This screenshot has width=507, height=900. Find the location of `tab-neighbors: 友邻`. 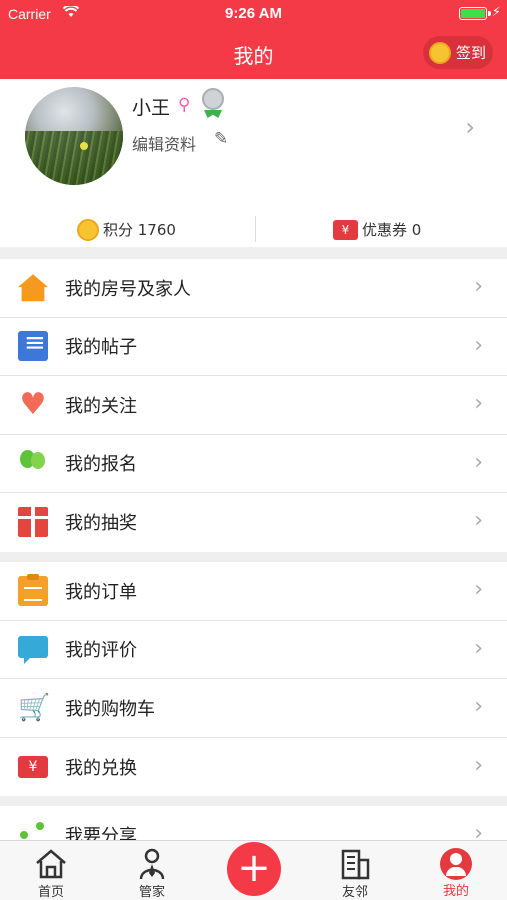

tab-neighbors: 友邻 is located at coordinates (355, 870).